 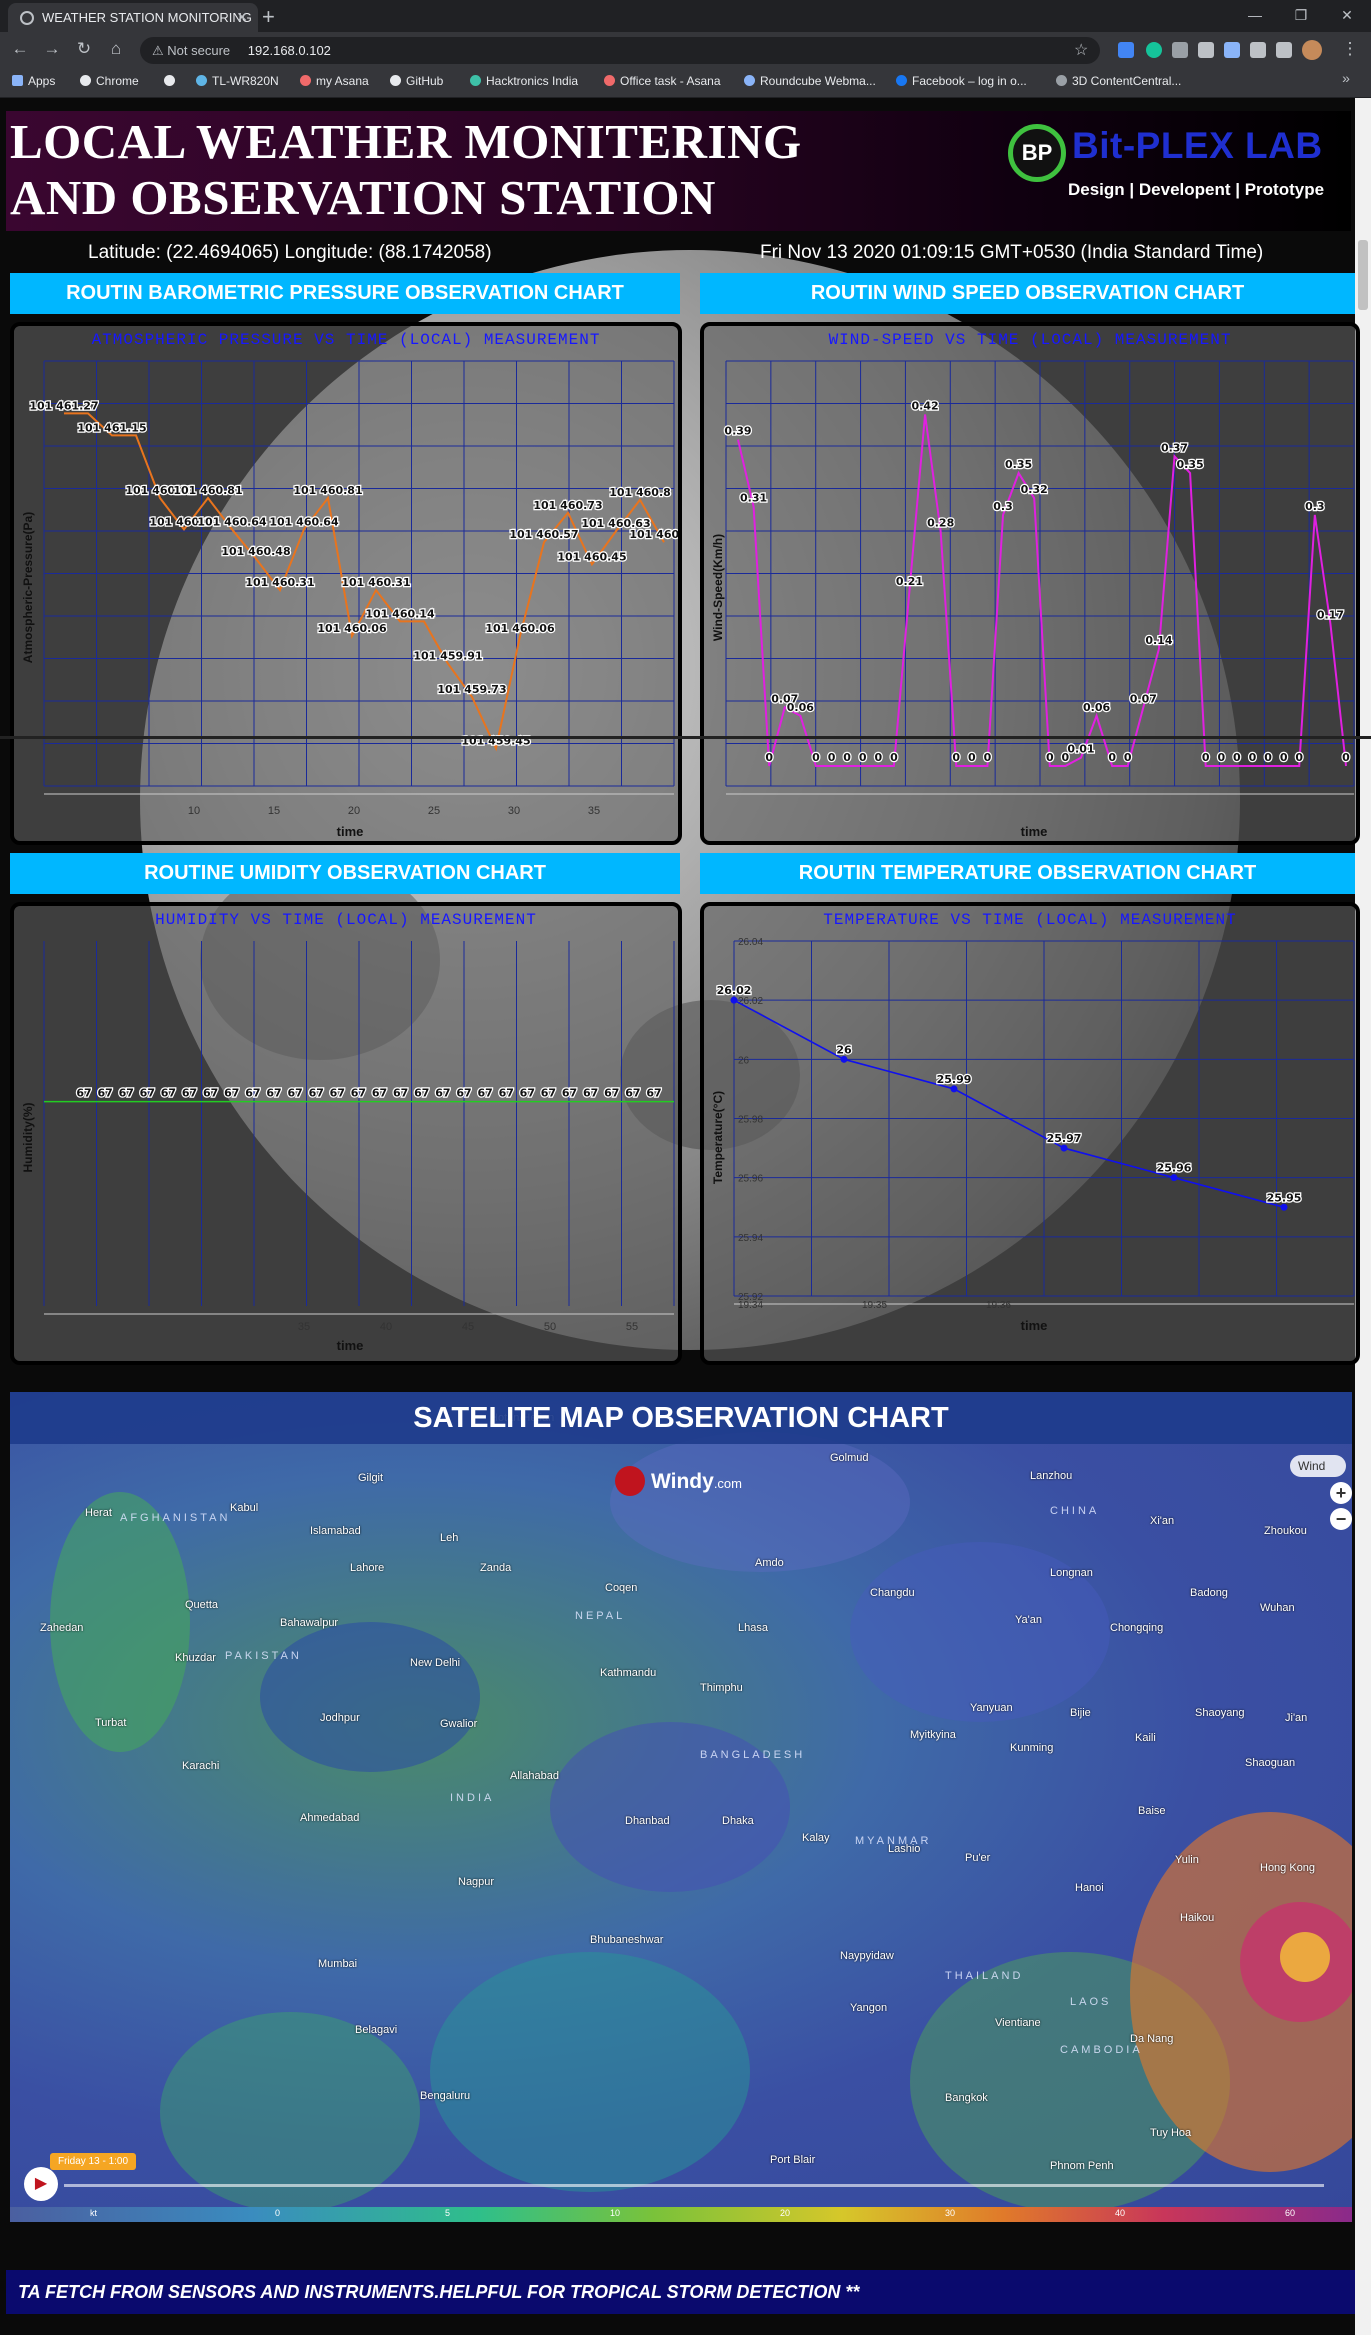 What do you see at coordinates (998, 1305) in the screenshot?
I see `x-tick-label: 19:36` at bounding box center [998, 1305].